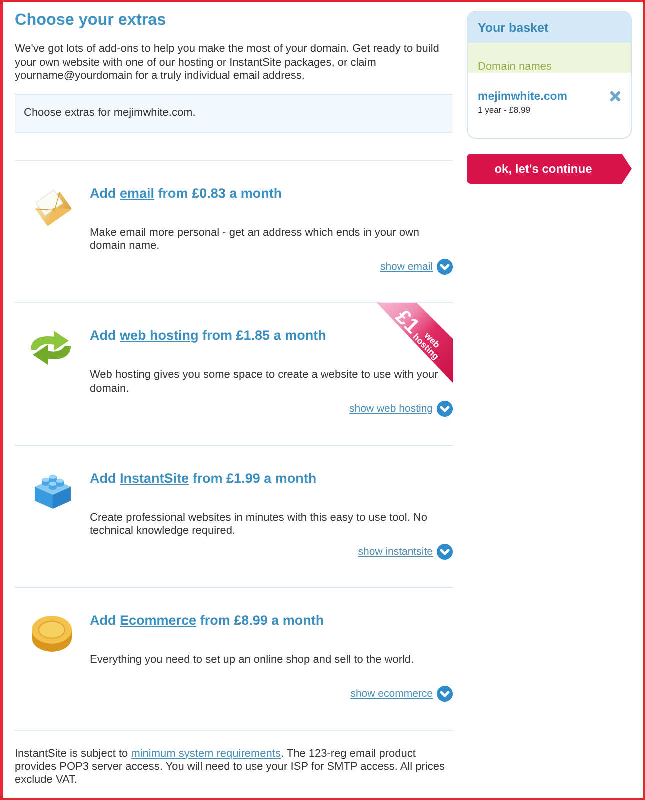  What do you see at coordinates (505, 110) in the screenshot?
I see `basket-item-detail: 1 year - £8.99` at bounding box center [505, 110].